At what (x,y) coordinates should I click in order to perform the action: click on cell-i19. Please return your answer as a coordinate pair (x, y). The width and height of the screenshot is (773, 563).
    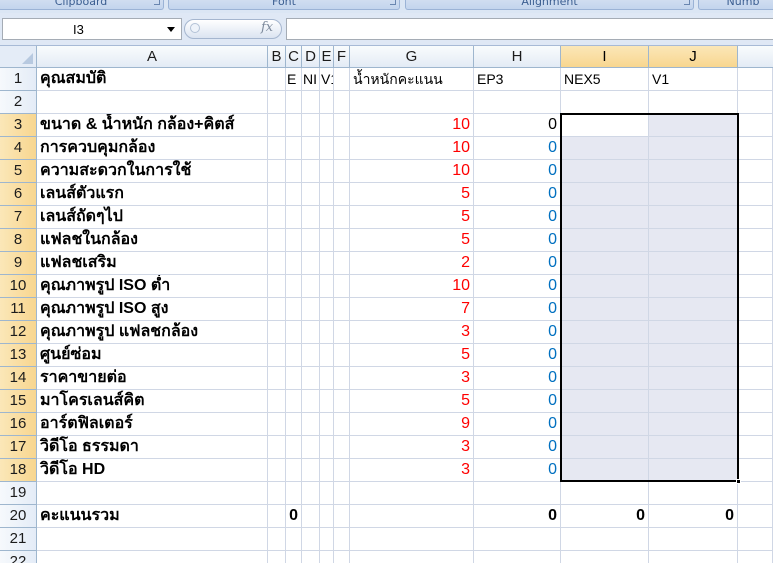
    Looking at the image, I should click on (605, 493).